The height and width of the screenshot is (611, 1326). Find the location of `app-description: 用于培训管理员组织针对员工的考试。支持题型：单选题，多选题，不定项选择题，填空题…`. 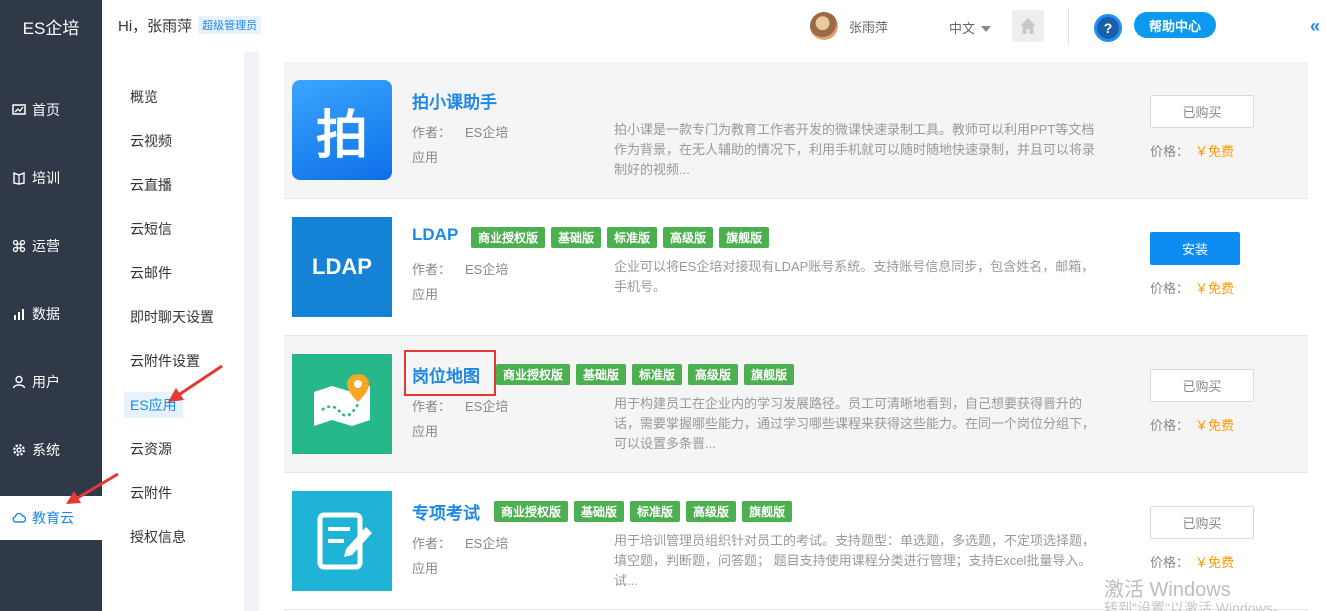

app-description: 用于培训管理员组织针对员工的考试。支持题型：单选题，多选题，不定项选择题，填空题… is located at coordinates (855, 560).